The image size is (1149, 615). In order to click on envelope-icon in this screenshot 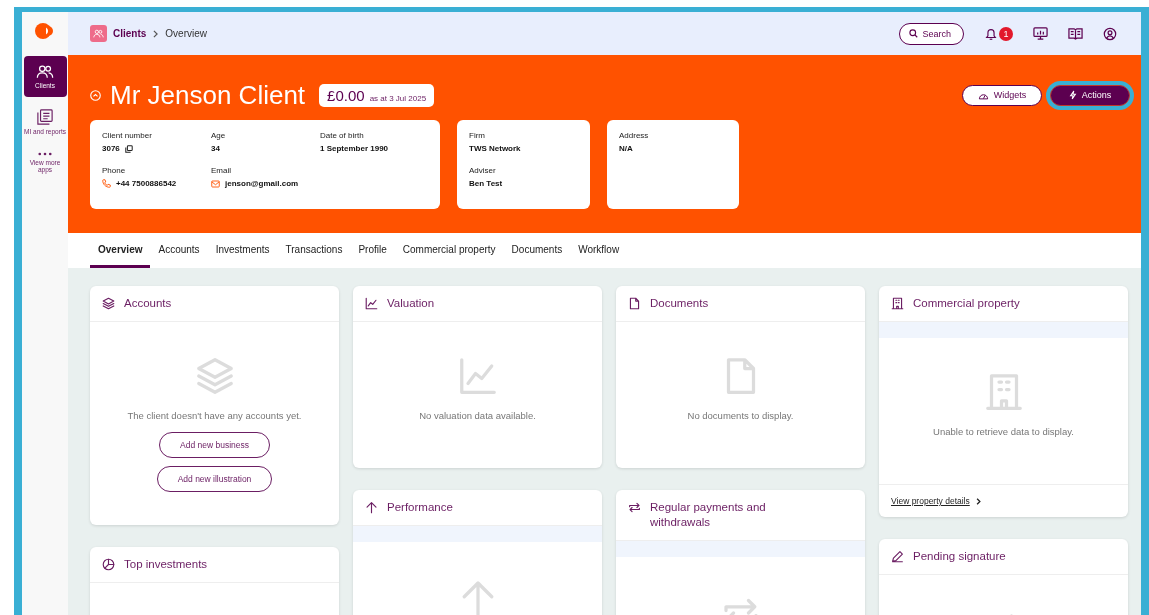, I will do `click(215, 183)`.